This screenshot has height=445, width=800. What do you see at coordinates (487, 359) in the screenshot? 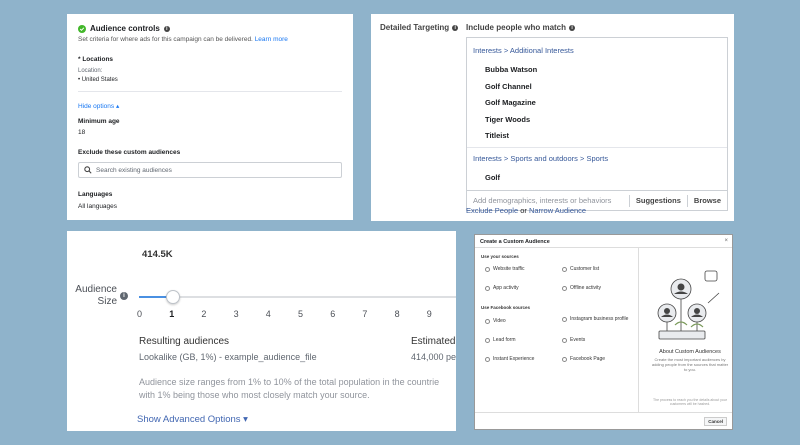
I see `expand-icon` at bounding box center [487, 359].